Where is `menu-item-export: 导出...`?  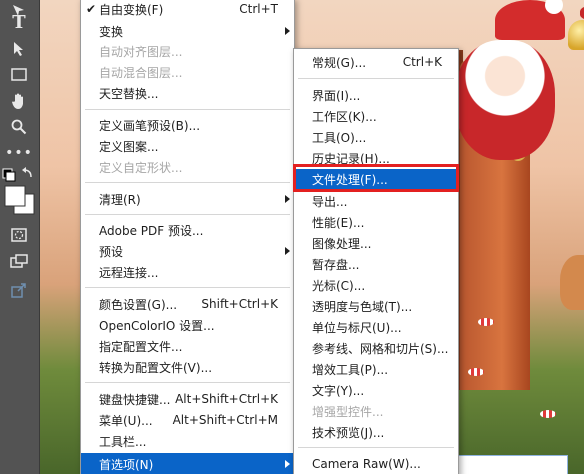 menu-item-export: 导出... is located at coordinates (376, 201).